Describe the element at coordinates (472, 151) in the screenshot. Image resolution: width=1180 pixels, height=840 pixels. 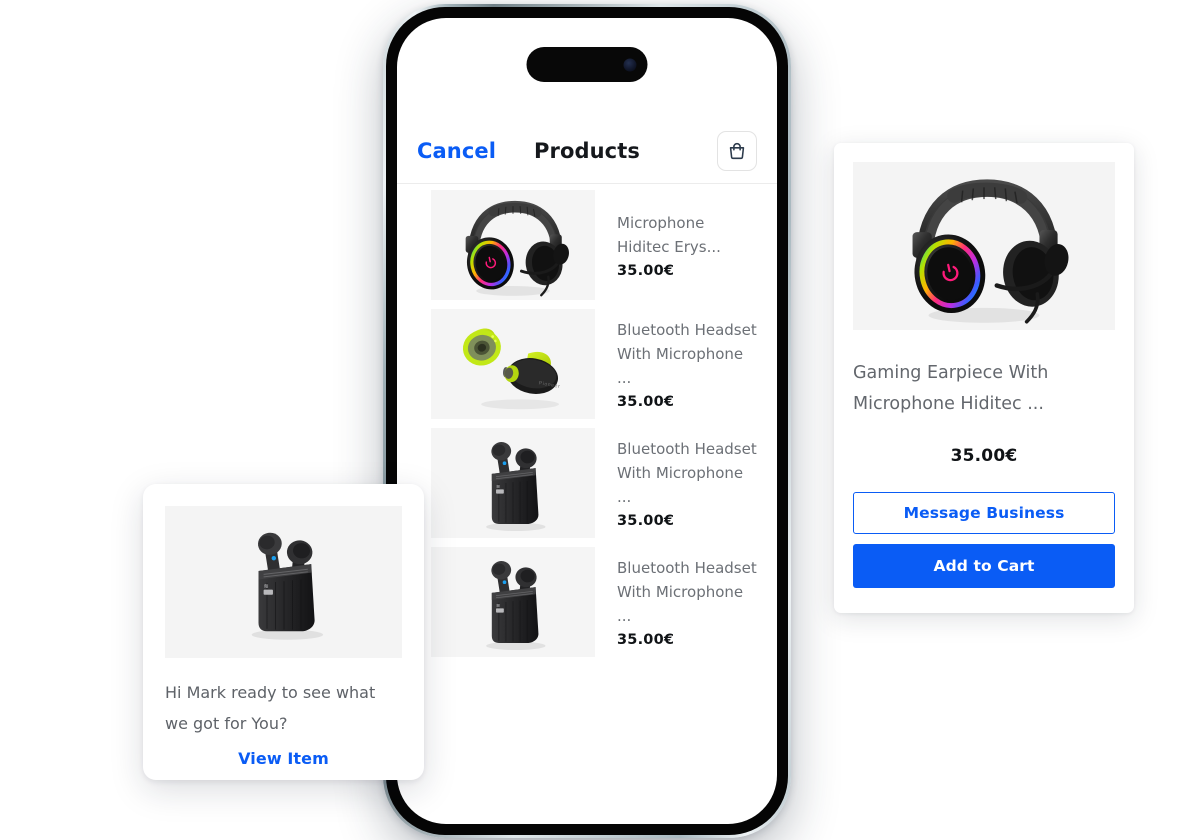
I see `cancel-button: Cancel` at that location.